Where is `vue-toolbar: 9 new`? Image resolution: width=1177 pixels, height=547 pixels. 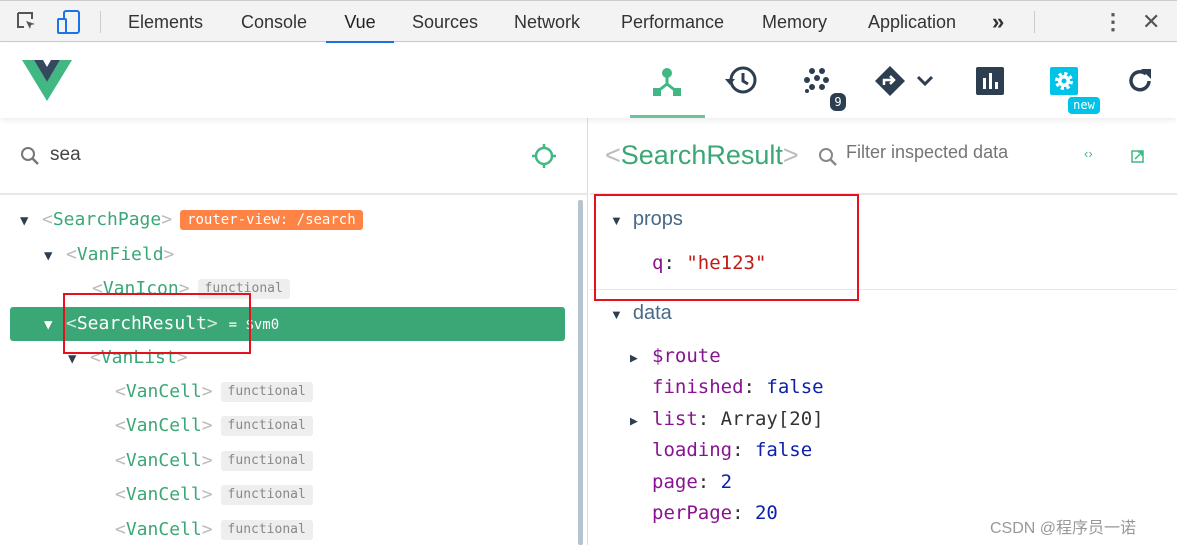 vue-toolbar: 9 new is located at coordinates (588, 80).